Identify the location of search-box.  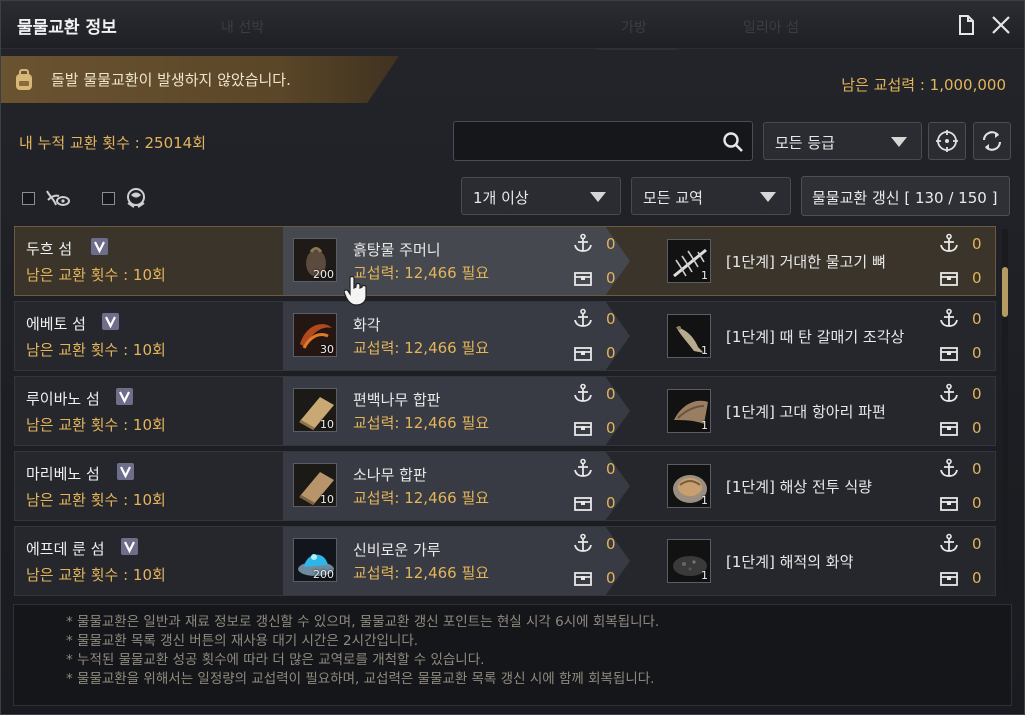
(603, 141).